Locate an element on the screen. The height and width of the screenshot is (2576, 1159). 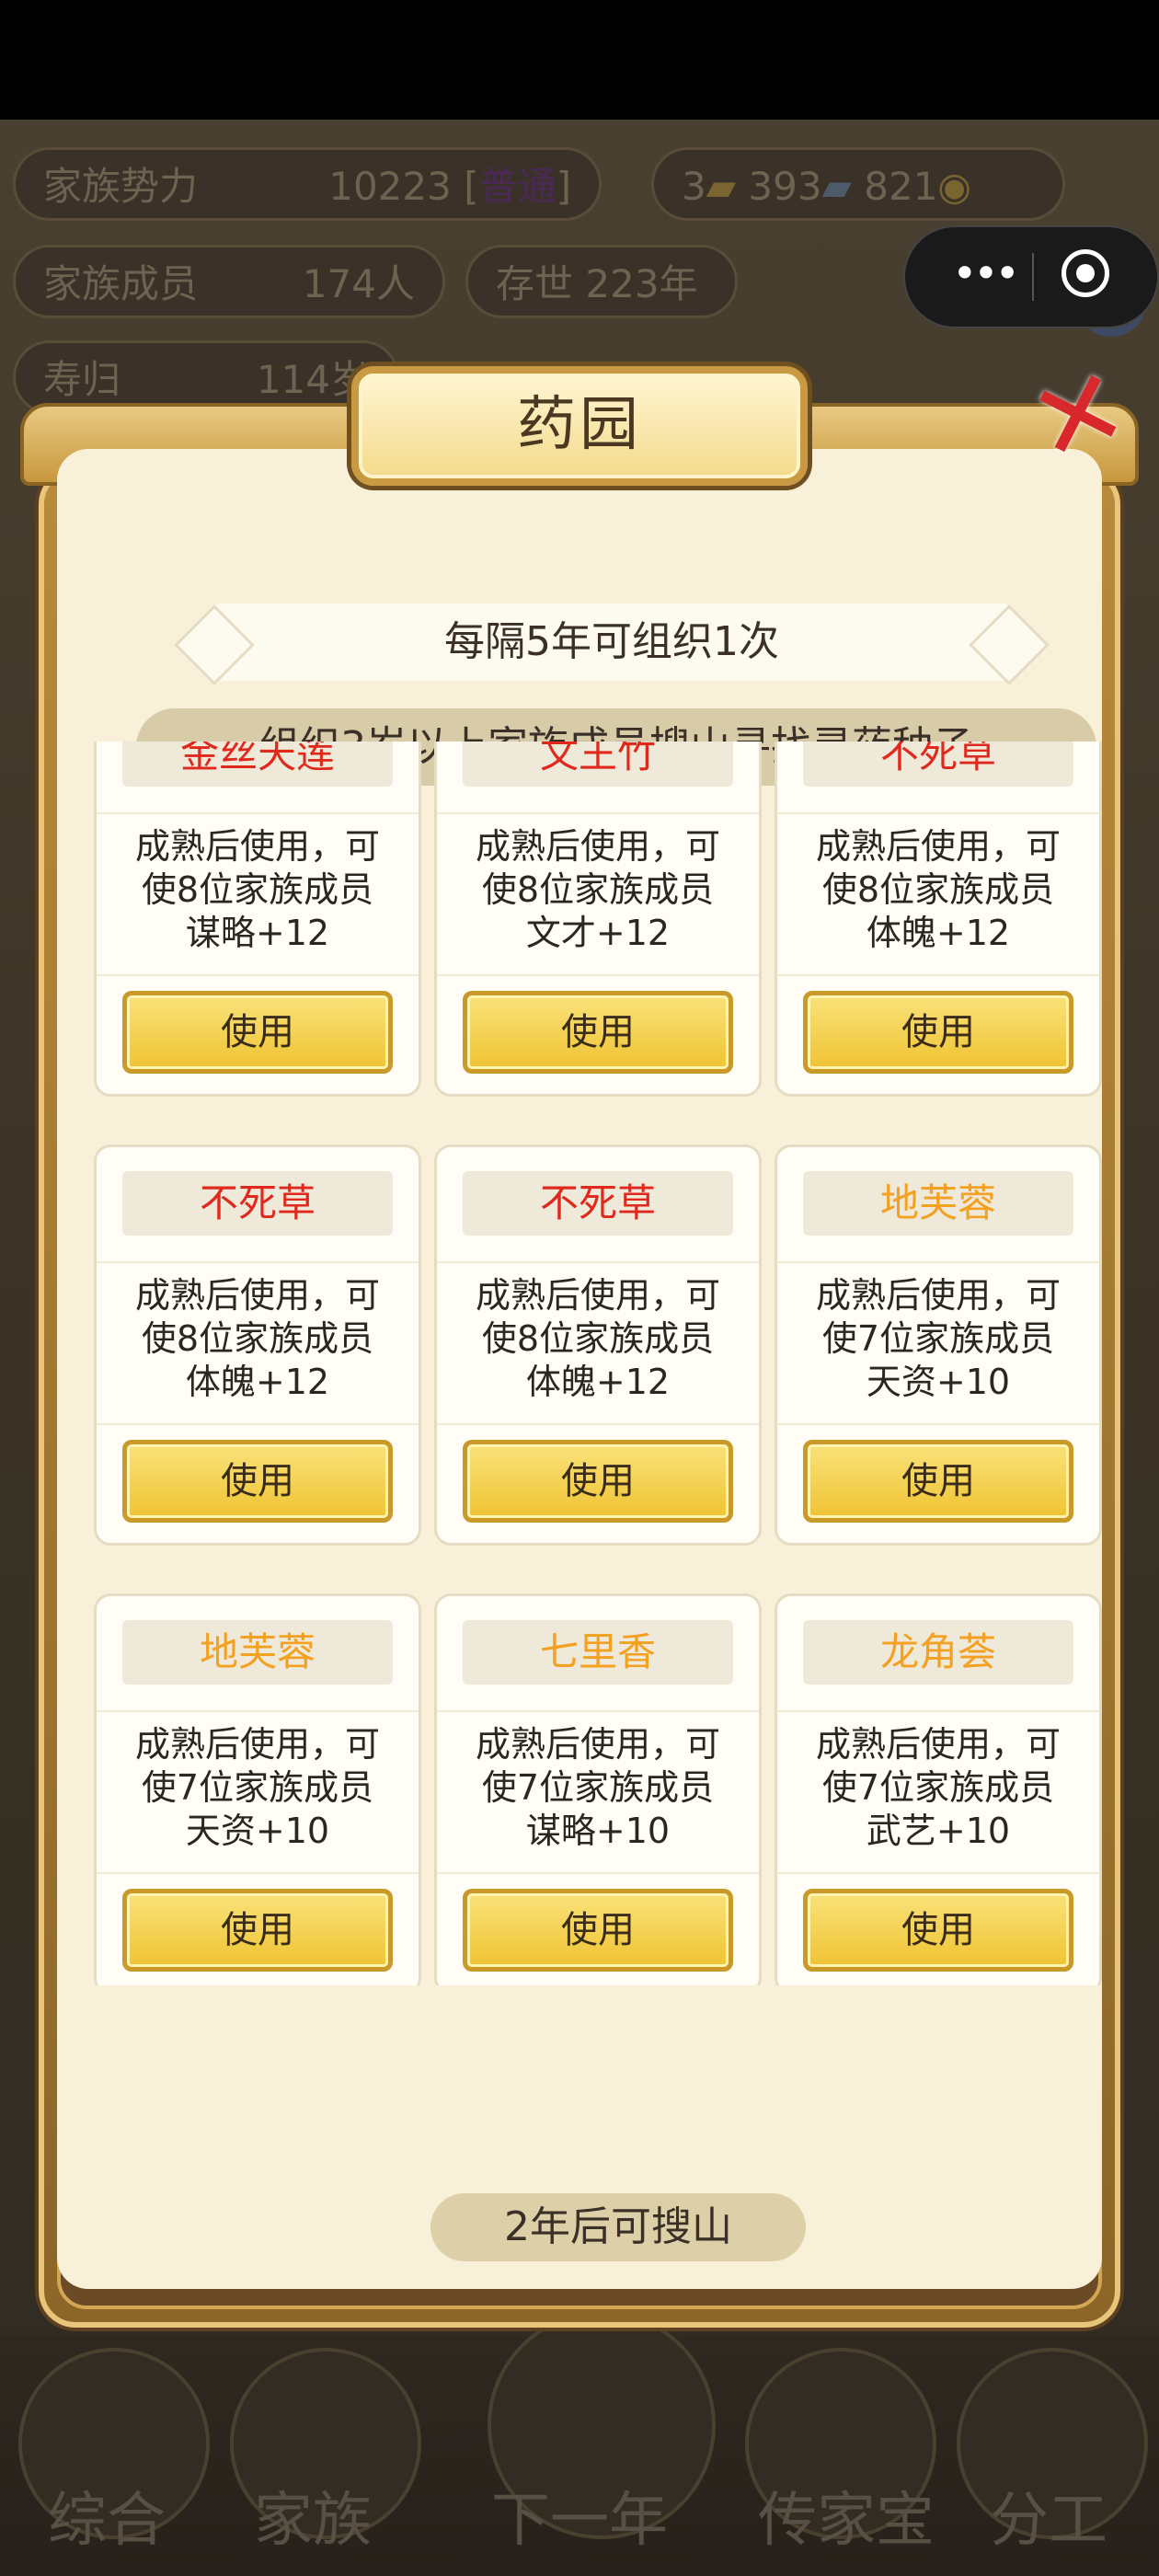
herb-card: 不死草 成熟后使用，可 使8位家族成员 体魄+12 使用 is located at coordinates (598, 1345).